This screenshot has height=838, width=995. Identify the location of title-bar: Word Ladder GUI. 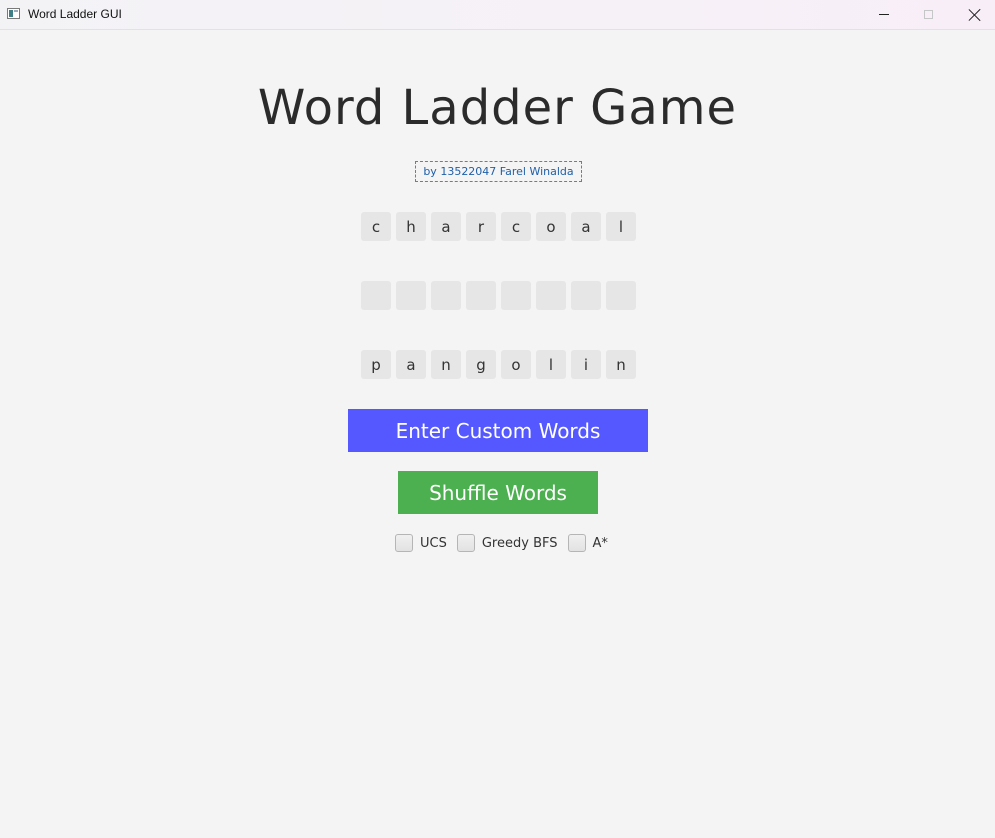
(497, 15).